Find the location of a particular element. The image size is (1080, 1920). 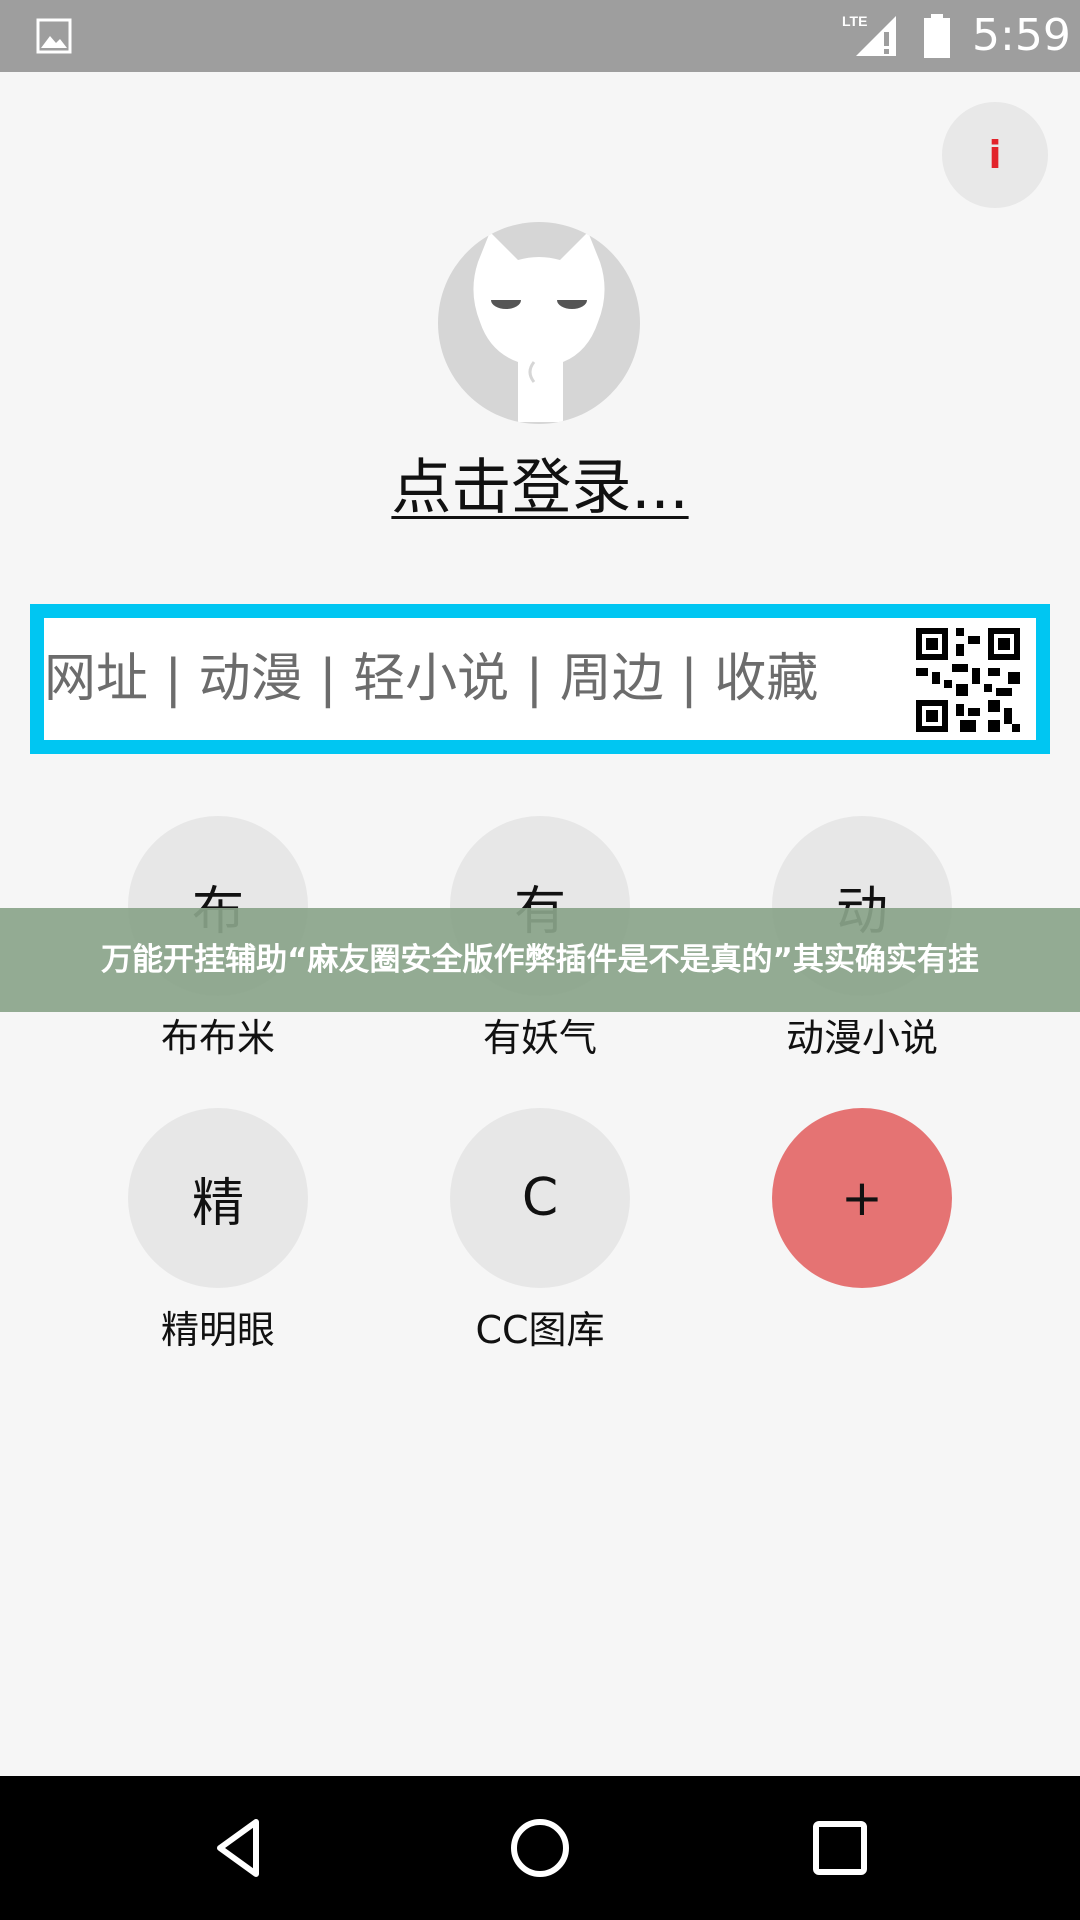

svg-text: LTE is located at coordinates (854, 21).